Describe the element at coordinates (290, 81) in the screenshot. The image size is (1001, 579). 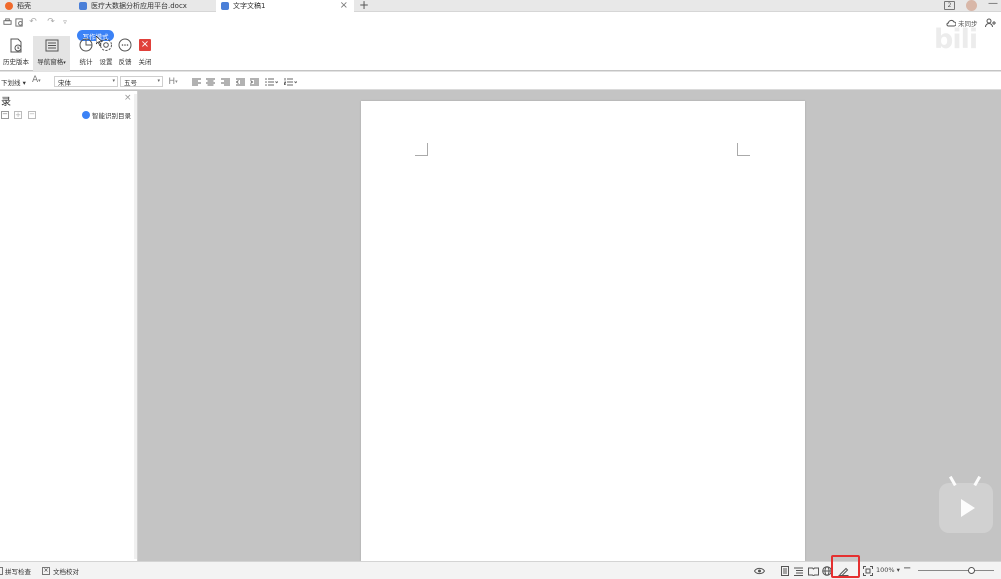
I see `numbered-list-icon` at that location.